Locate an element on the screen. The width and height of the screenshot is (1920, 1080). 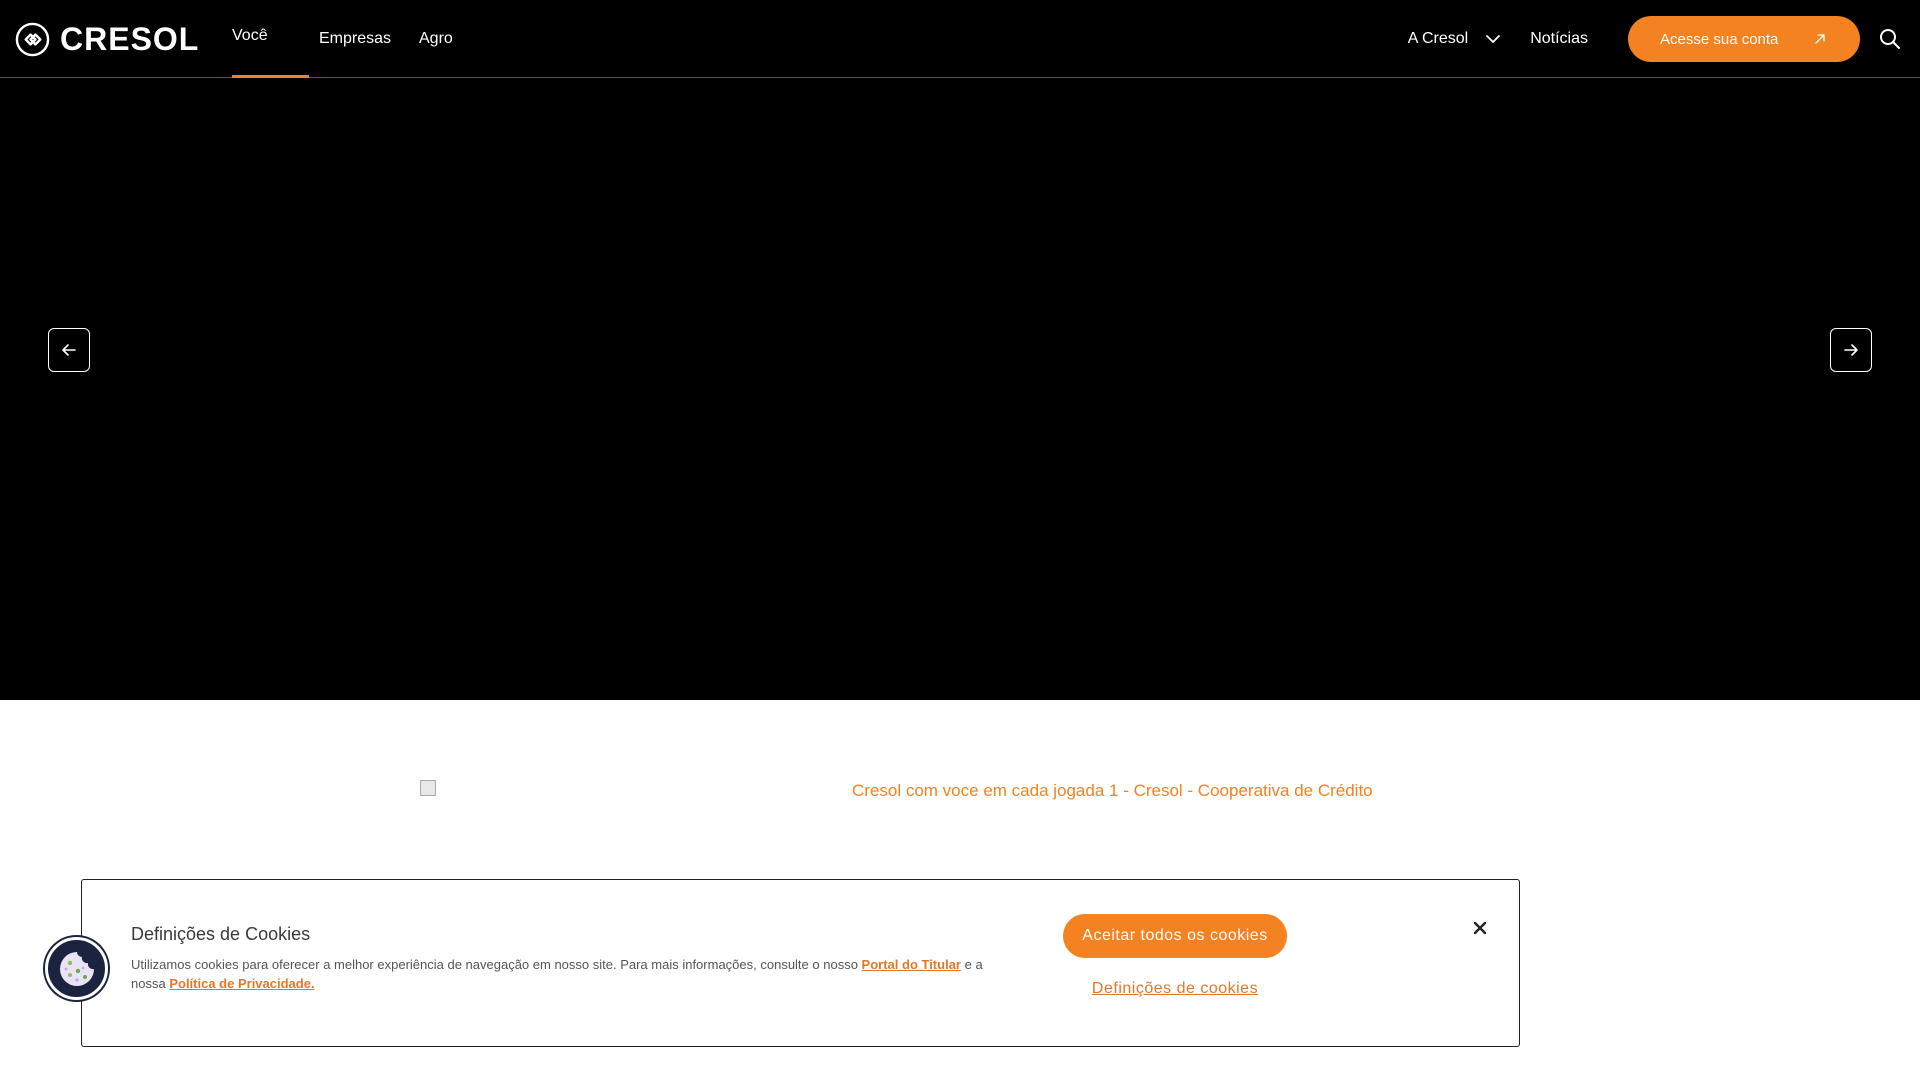
access-account-label: Acesse sua conta is located at coordinates (1719, 39).